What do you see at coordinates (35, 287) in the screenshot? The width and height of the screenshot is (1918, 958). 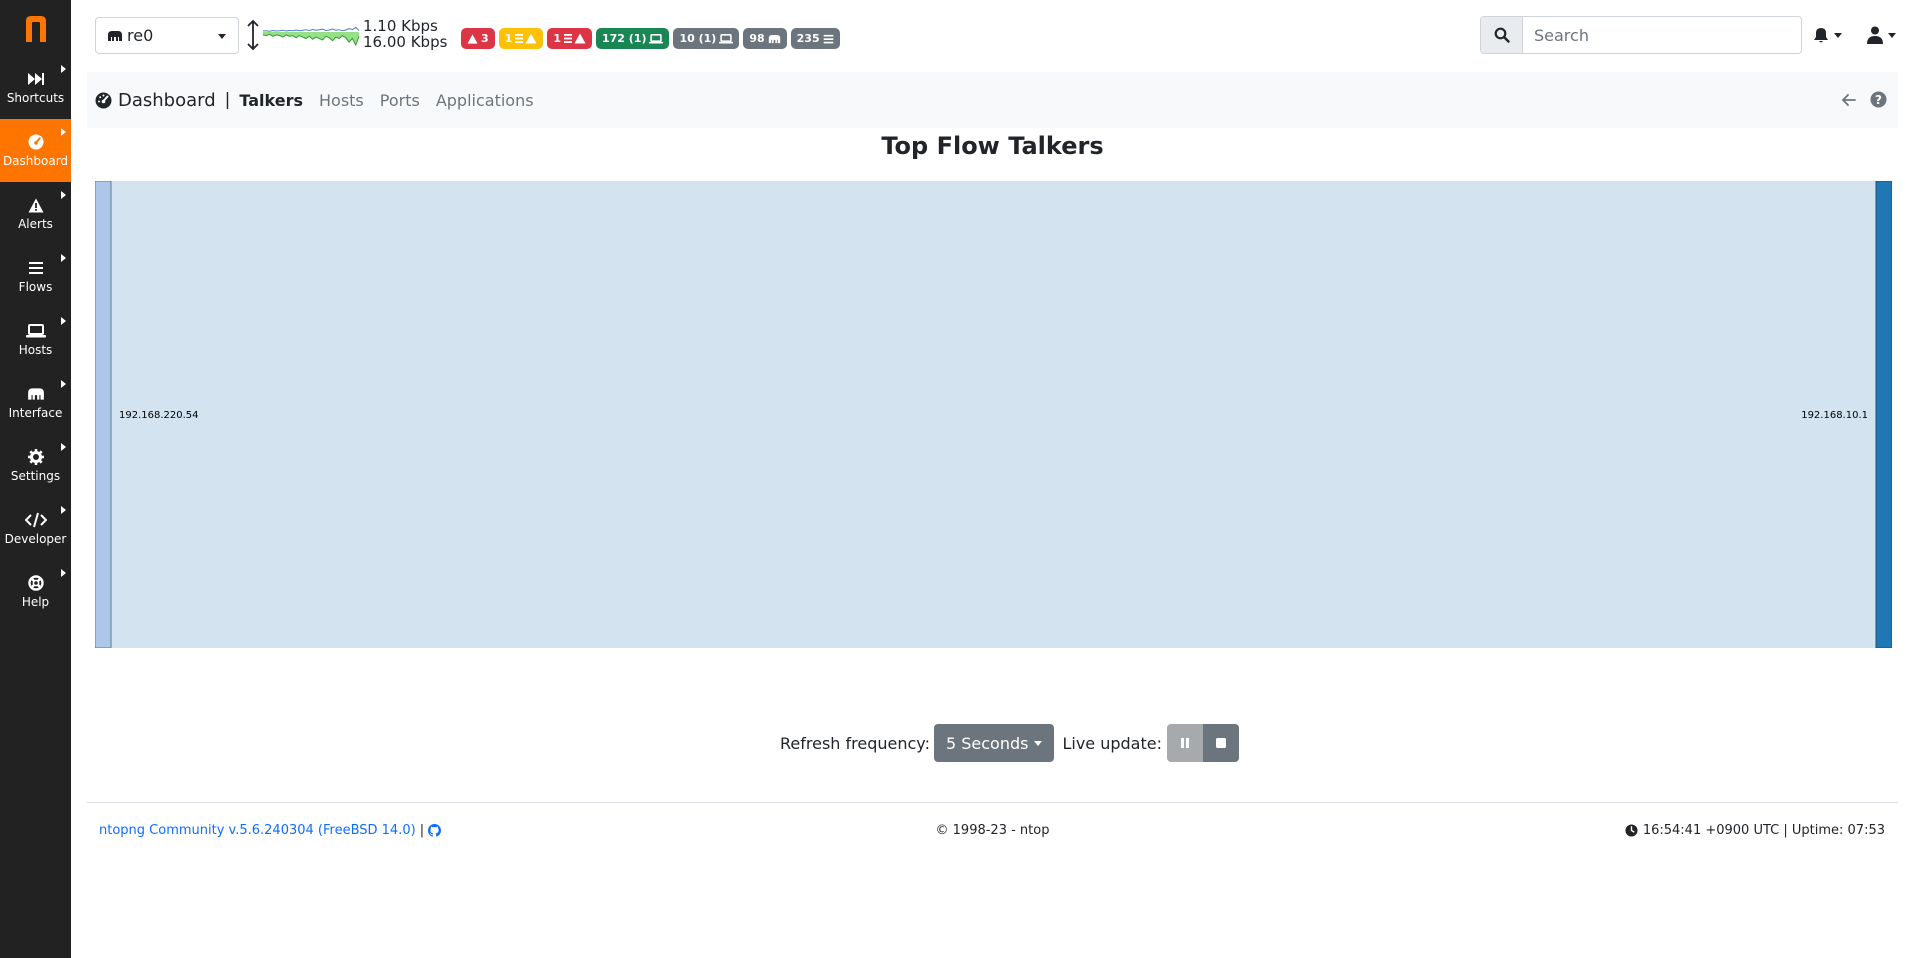 I see `sidebar-item-label: Flows` at bounding box center [35, 287].